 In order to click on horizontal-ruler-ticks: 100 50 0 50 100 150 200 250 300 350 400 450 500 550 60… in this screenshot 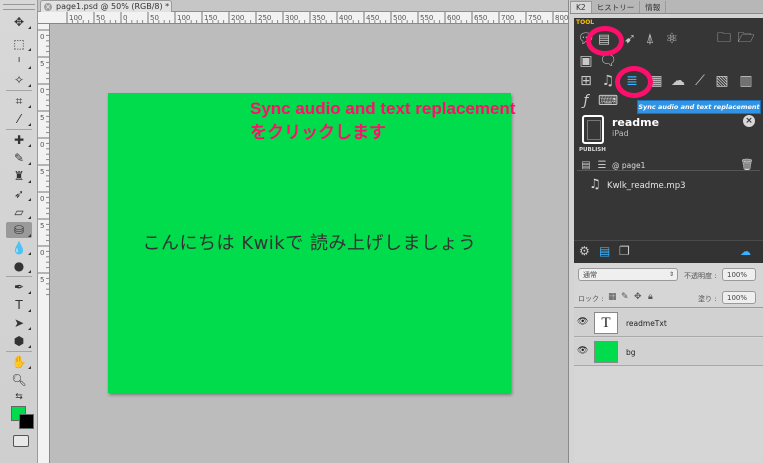, I will do `click(317, 17)`.